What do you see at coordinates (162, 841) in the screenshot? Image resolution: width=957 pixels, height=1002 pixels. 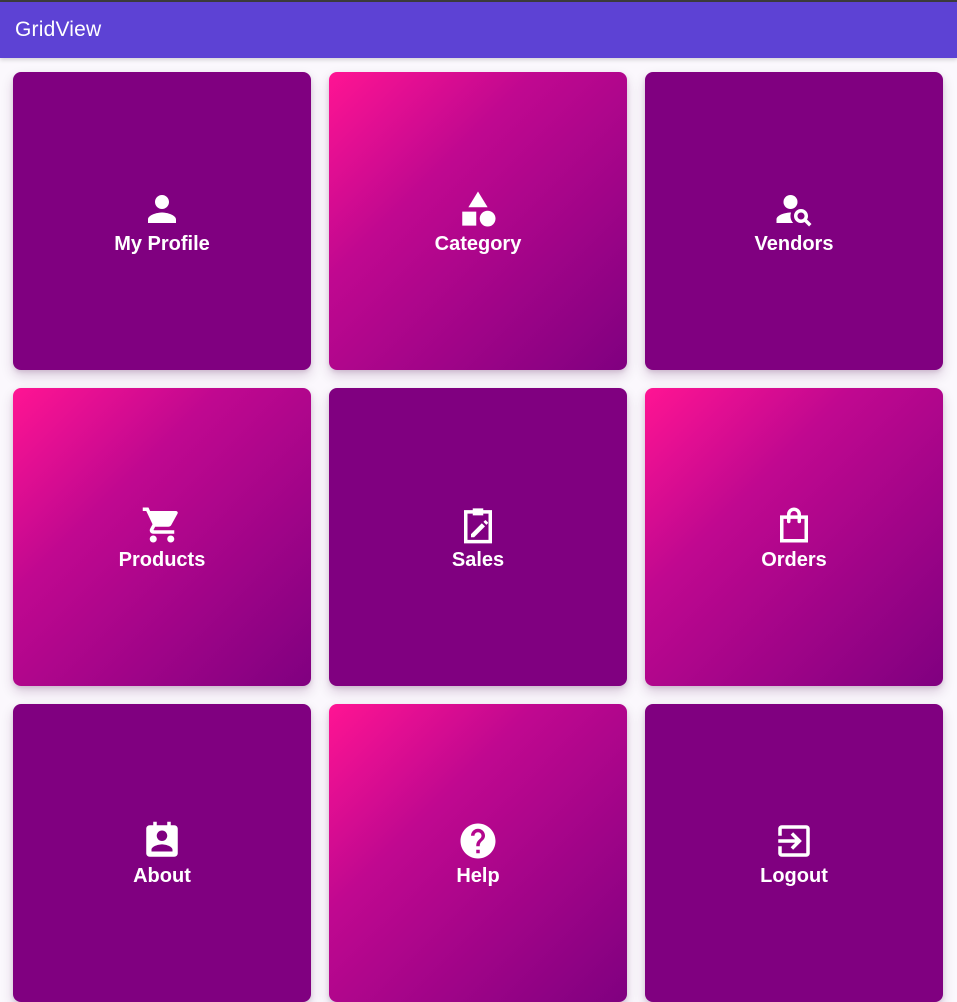 I see `contact-card-icon` at bounding box center [162, 841].